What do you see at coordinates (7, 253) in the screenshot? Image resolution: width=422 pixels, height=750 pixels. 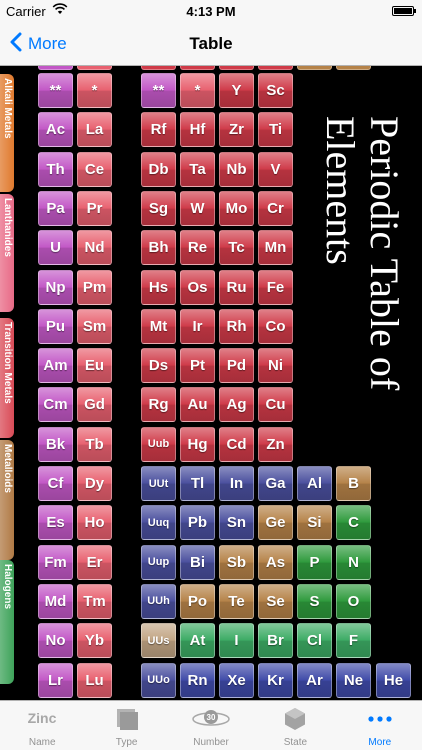 I see `side-tab-lanthanides: Lanthanides` at bounding box center [7, 253].